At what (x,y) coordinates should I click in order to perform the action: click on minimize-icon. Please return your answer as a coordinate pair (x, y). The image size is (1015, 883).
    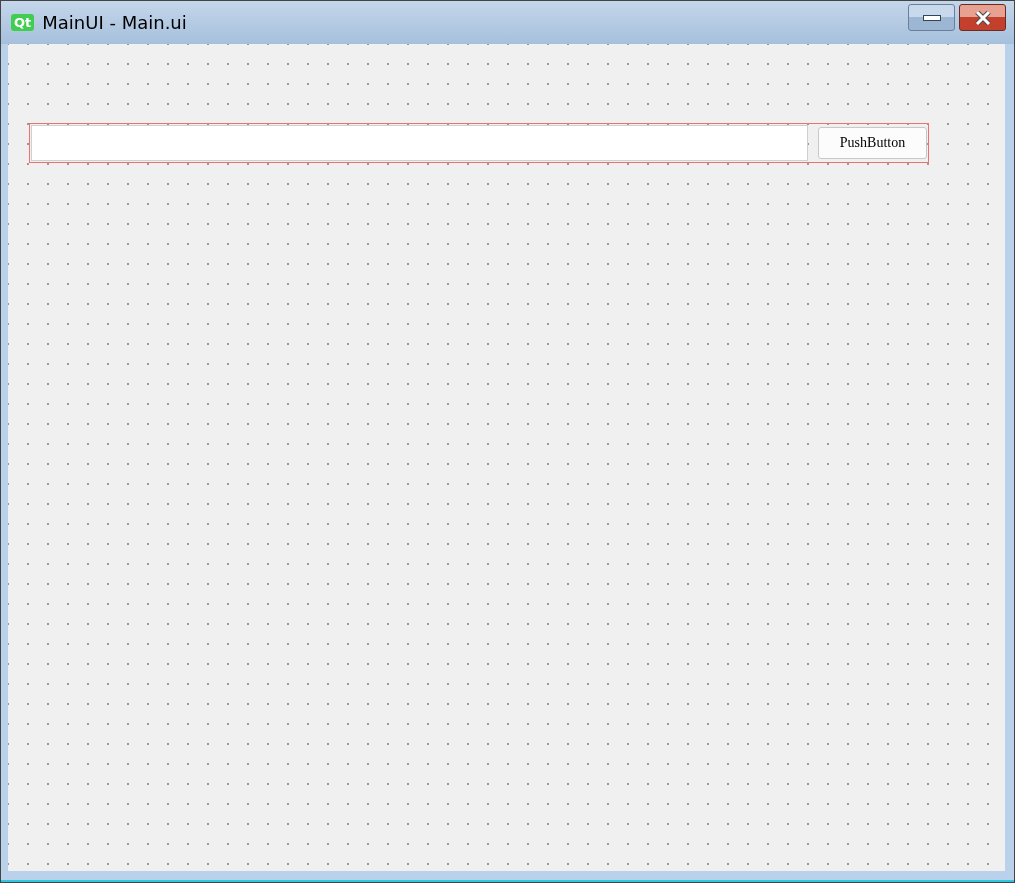
    Looking at the image, I should click on (931, 17).